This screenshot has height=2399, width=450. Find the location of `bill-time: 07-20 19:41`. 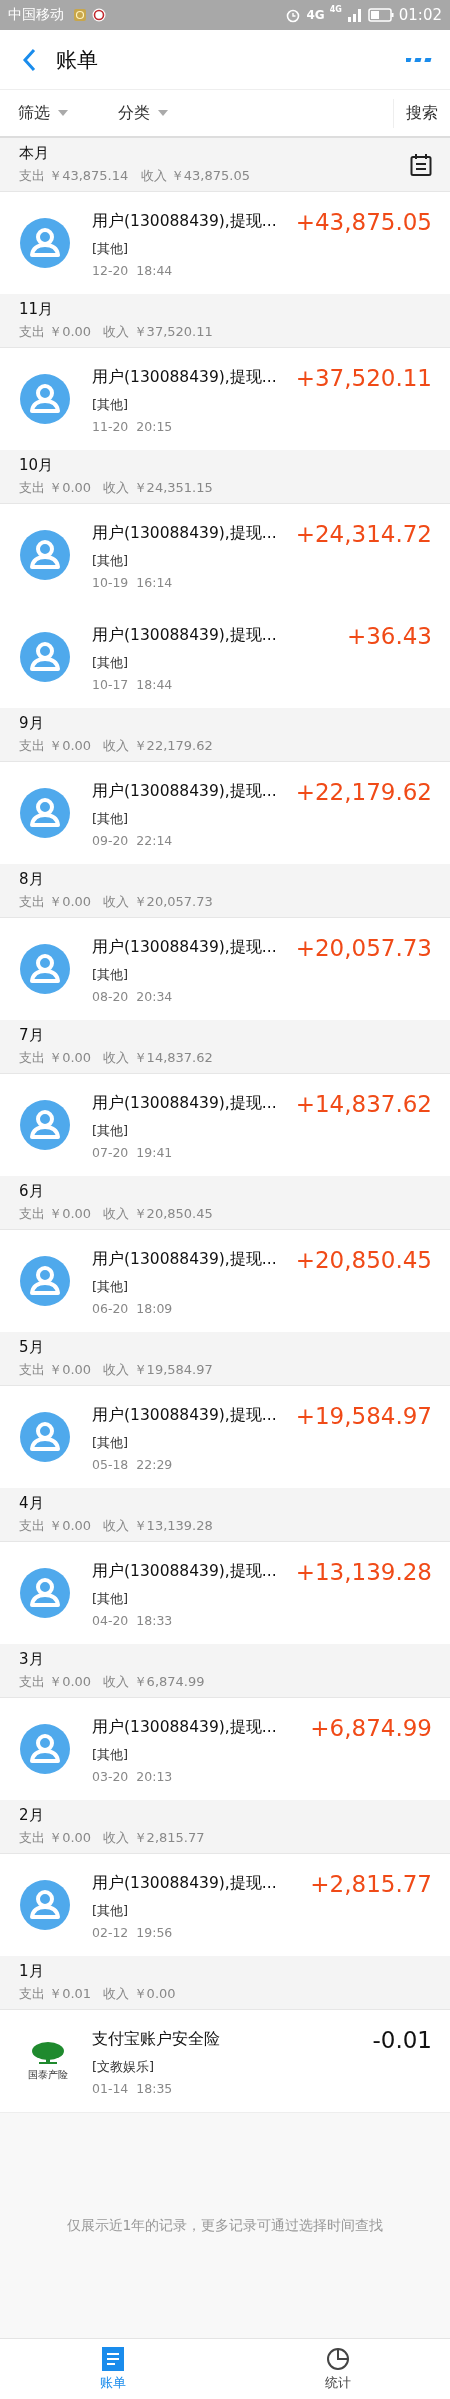

bill-time: 07-20 19:41 is located at coordinates (132, 1152).